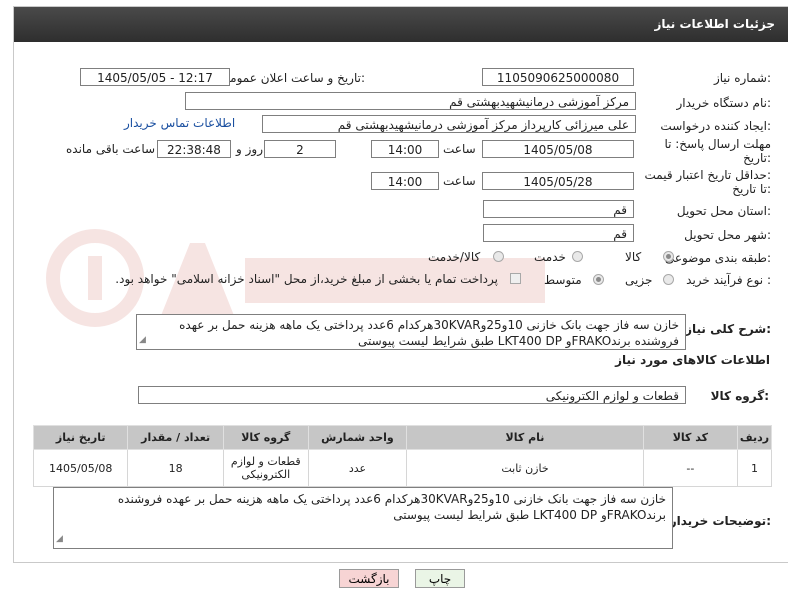 Image resolution: width=788 pixels, height=606 pixels. Describe the element at coordinates (724, 103) in the screenshot. I see `buyer-org-label: نام دستگاه خریدار:` at that location.